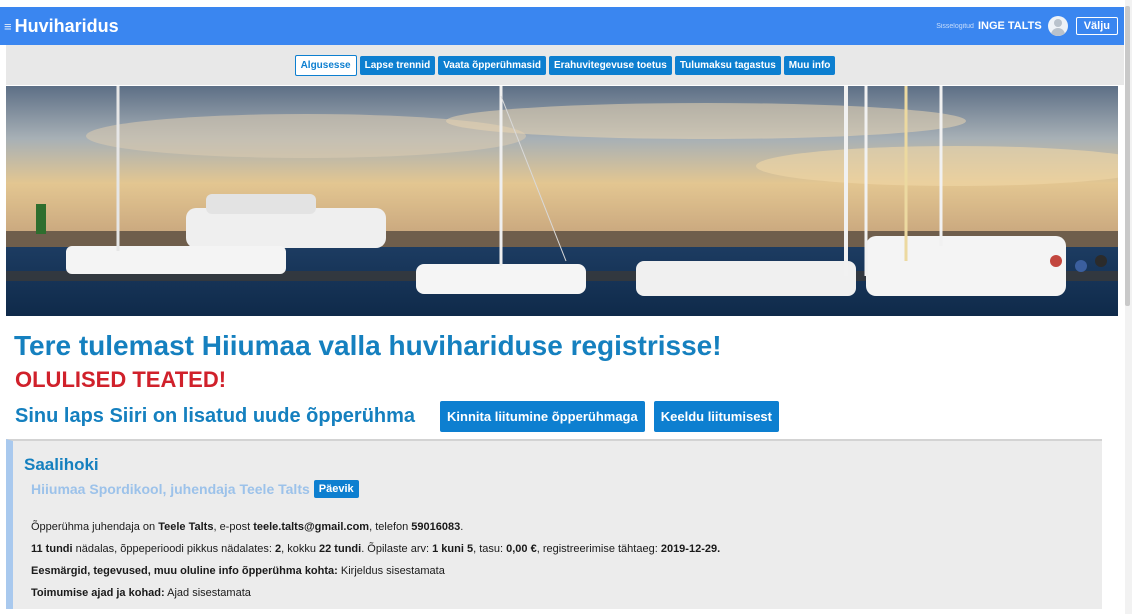 This screenshot has width=1132, height=614. Describe the element at coordinates (542, 416) in the screenshot. I see `confirm-join-button: Kinnita liitumine õpperühmaga` at that location.